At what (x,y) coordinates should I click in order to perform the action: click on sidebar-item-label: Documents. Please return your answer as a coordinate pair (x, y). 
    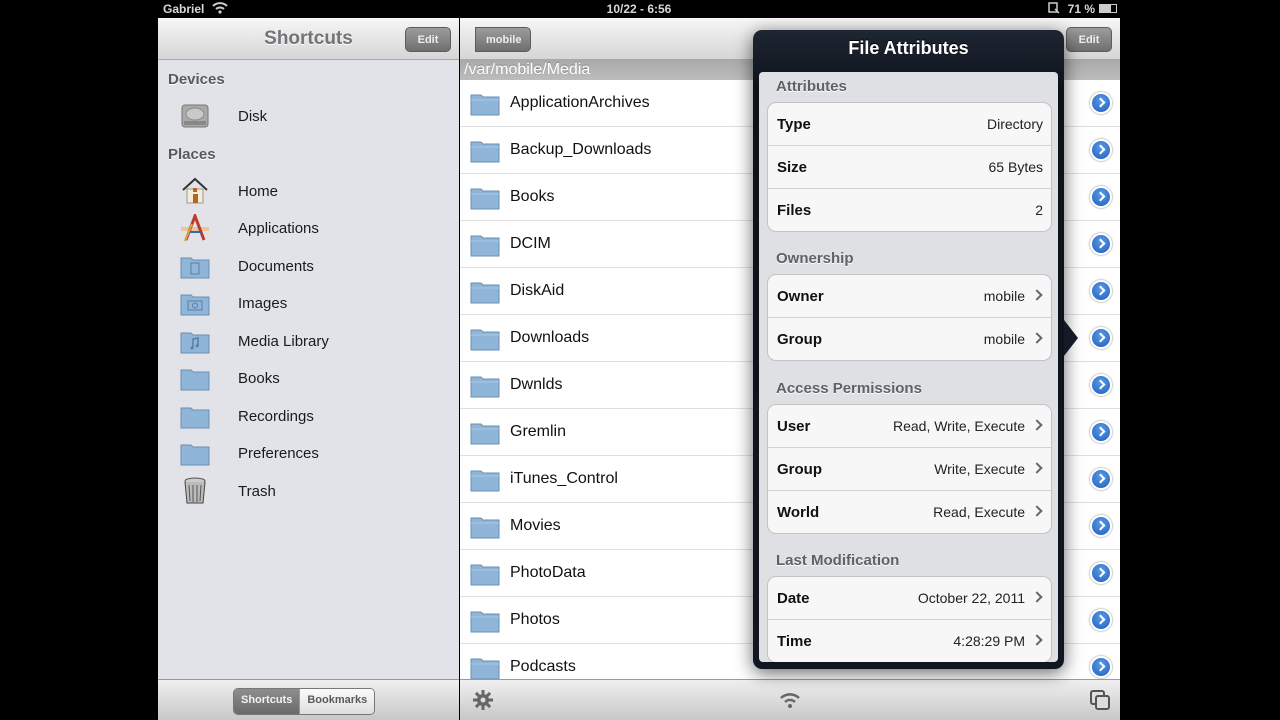
    Looking at the image, I should click on (276, 266).